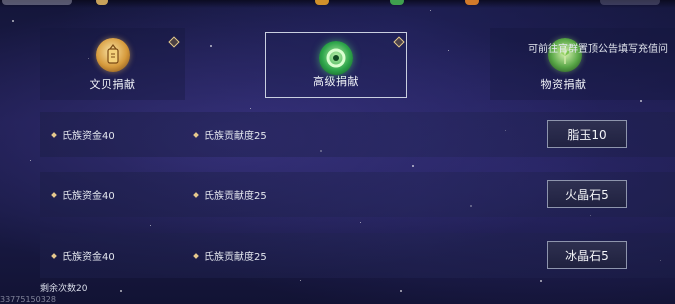 The width and height of the screenshot is (675, 304). I want to click on notice-text: 可前往官群置顶公告填写充值问, so click(598, 49).